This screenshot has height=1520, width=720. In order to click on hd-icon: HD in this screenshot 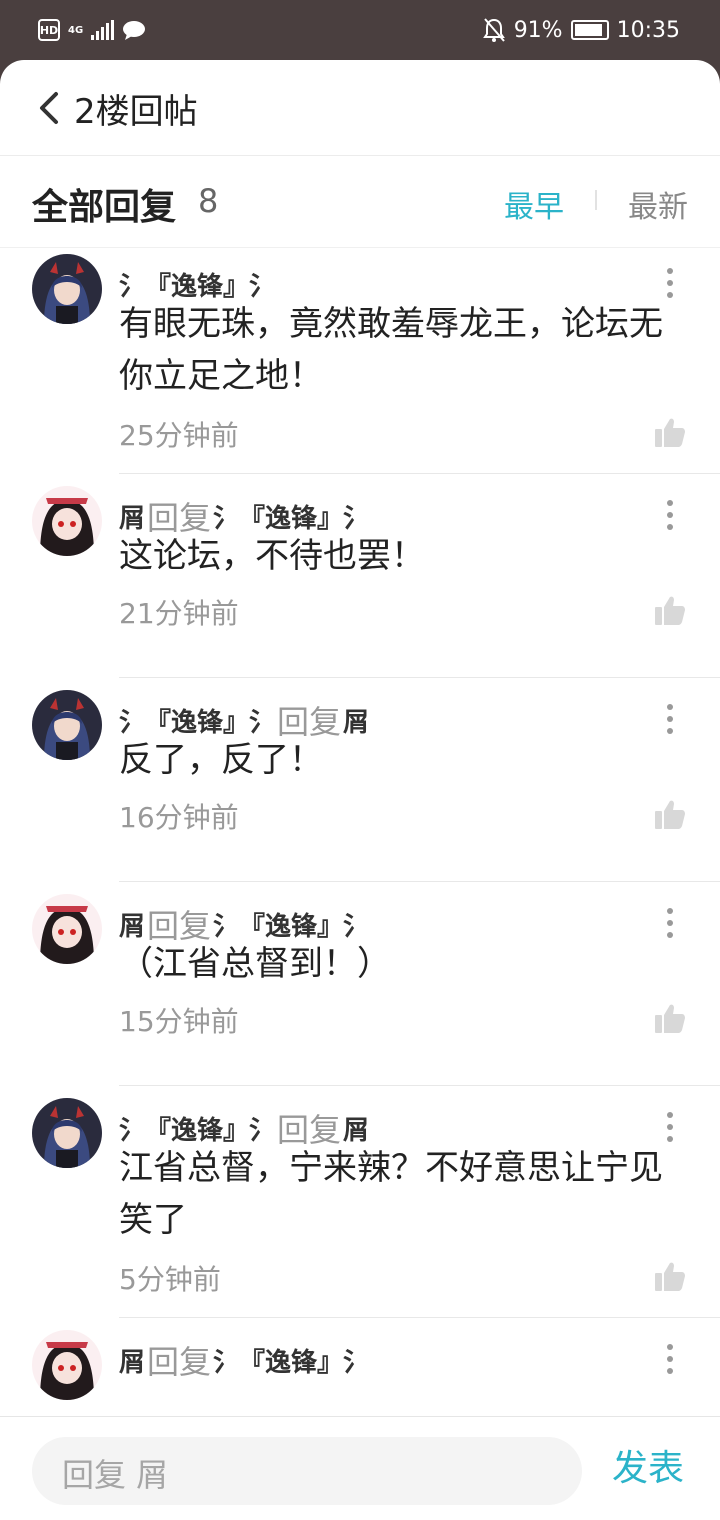, I will do `click(49, 30)`.